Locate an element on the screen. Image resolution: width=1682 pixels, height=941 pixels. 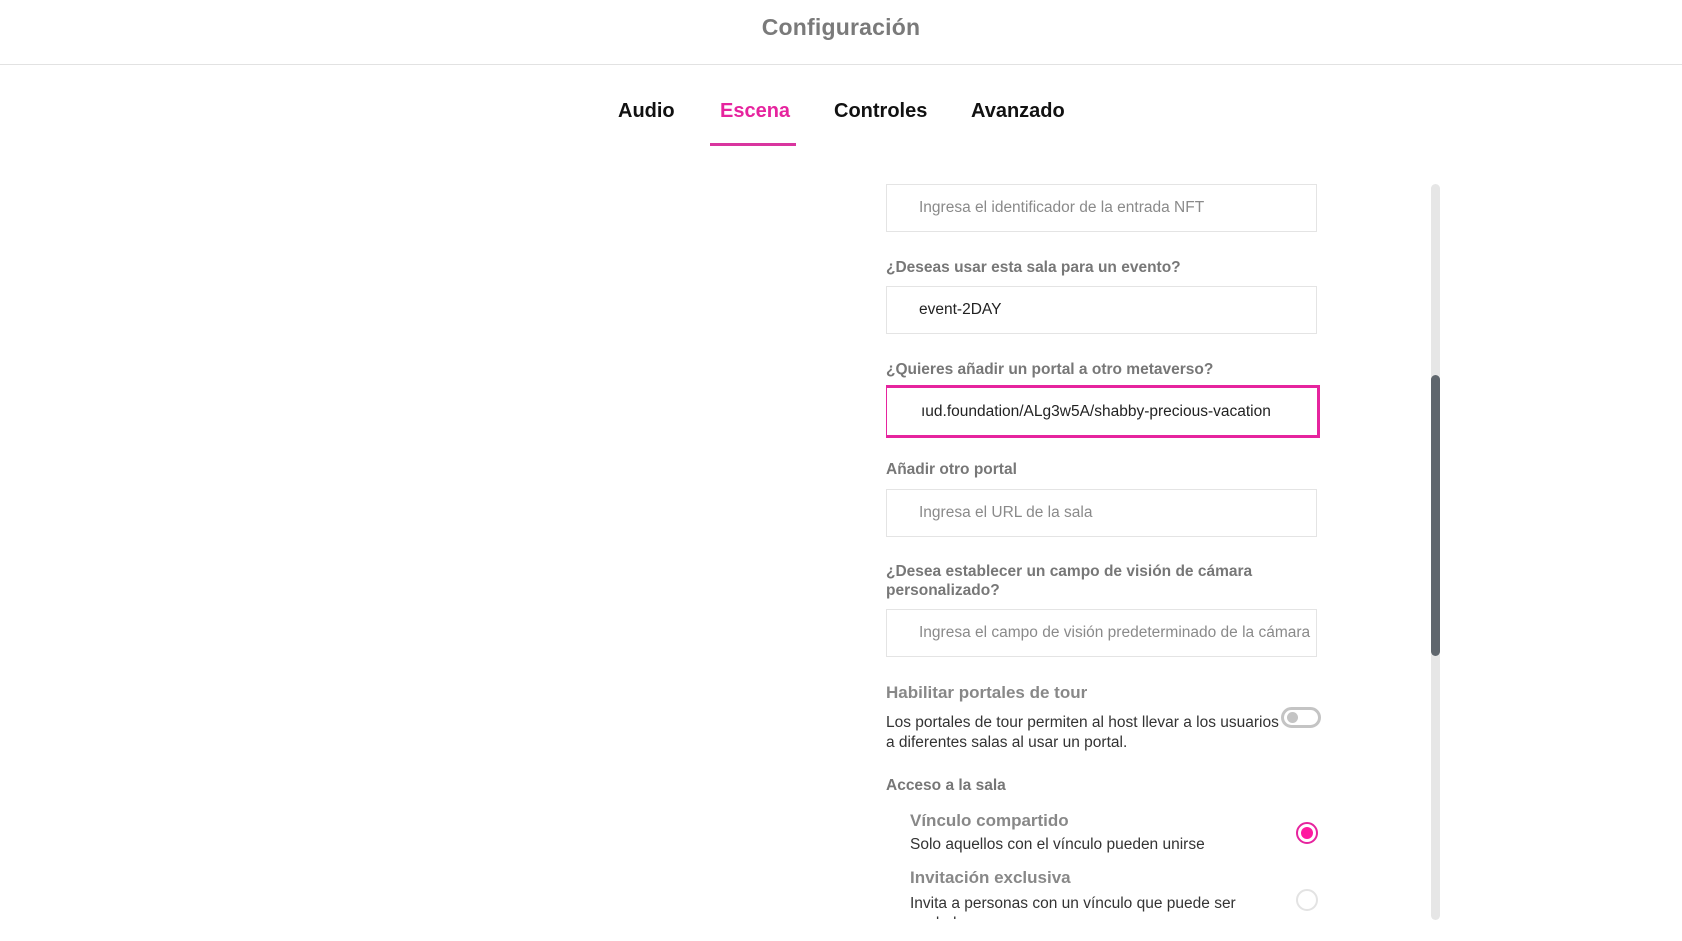
active-tab-indicator is located at coordinates (753, 144).